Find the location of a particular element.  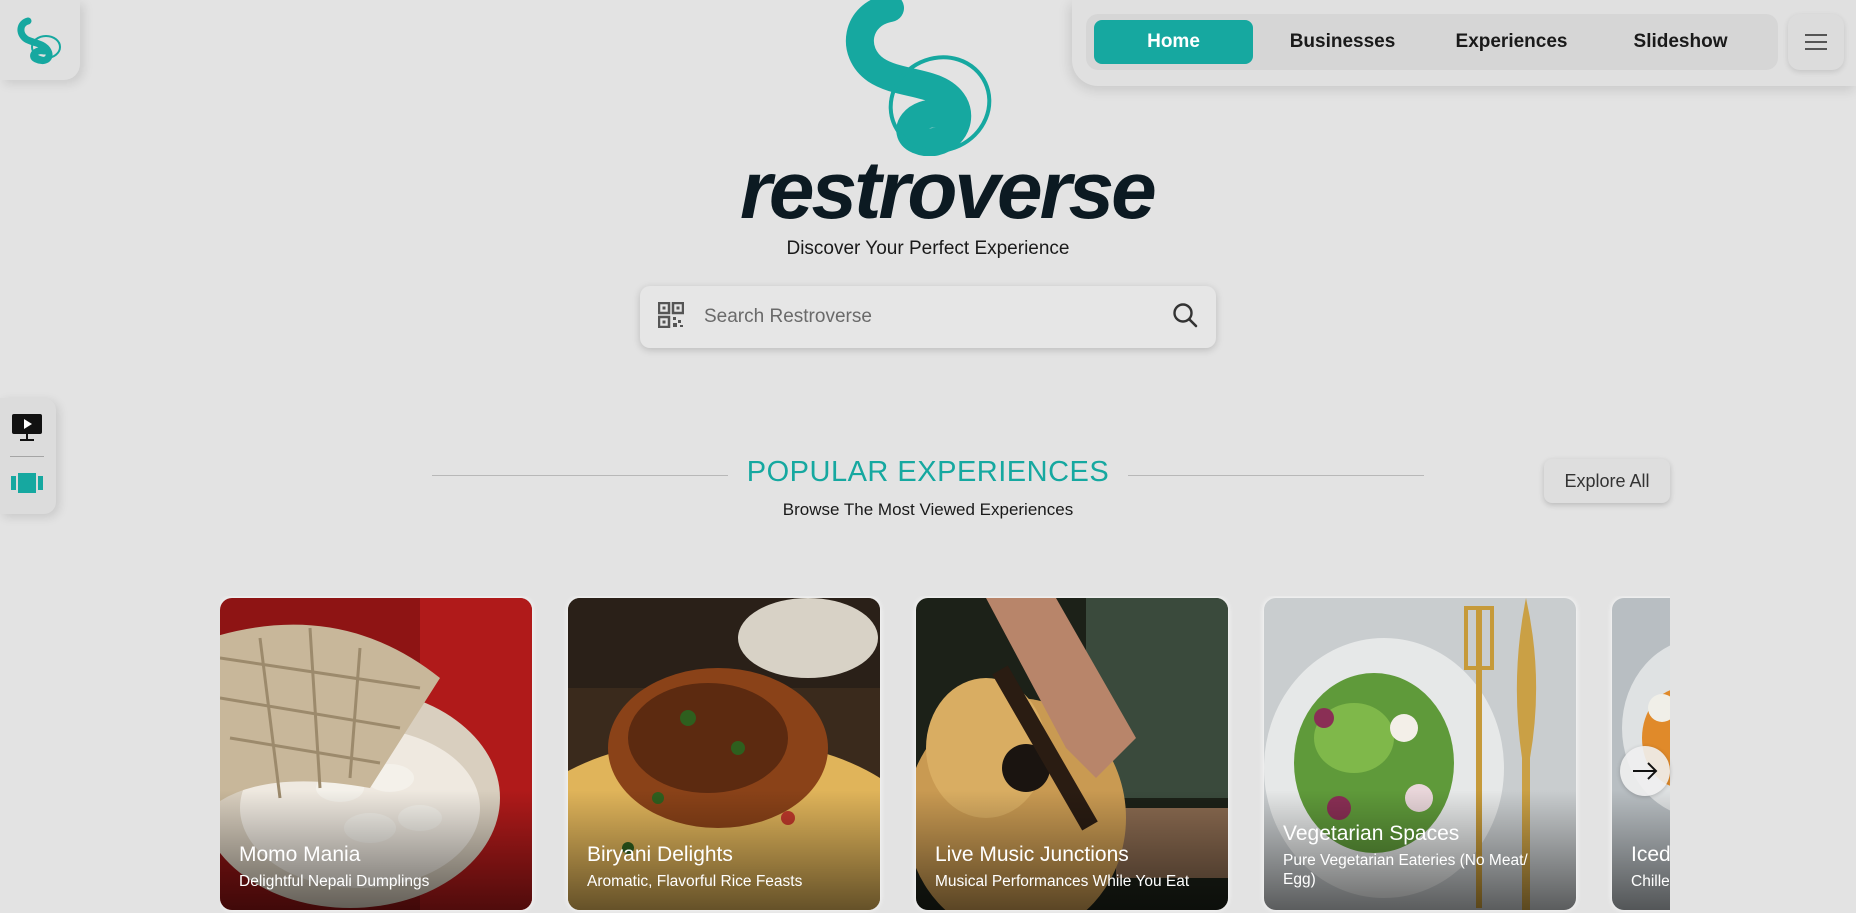

hamburger-icon is located at coordinates (1816, 42).